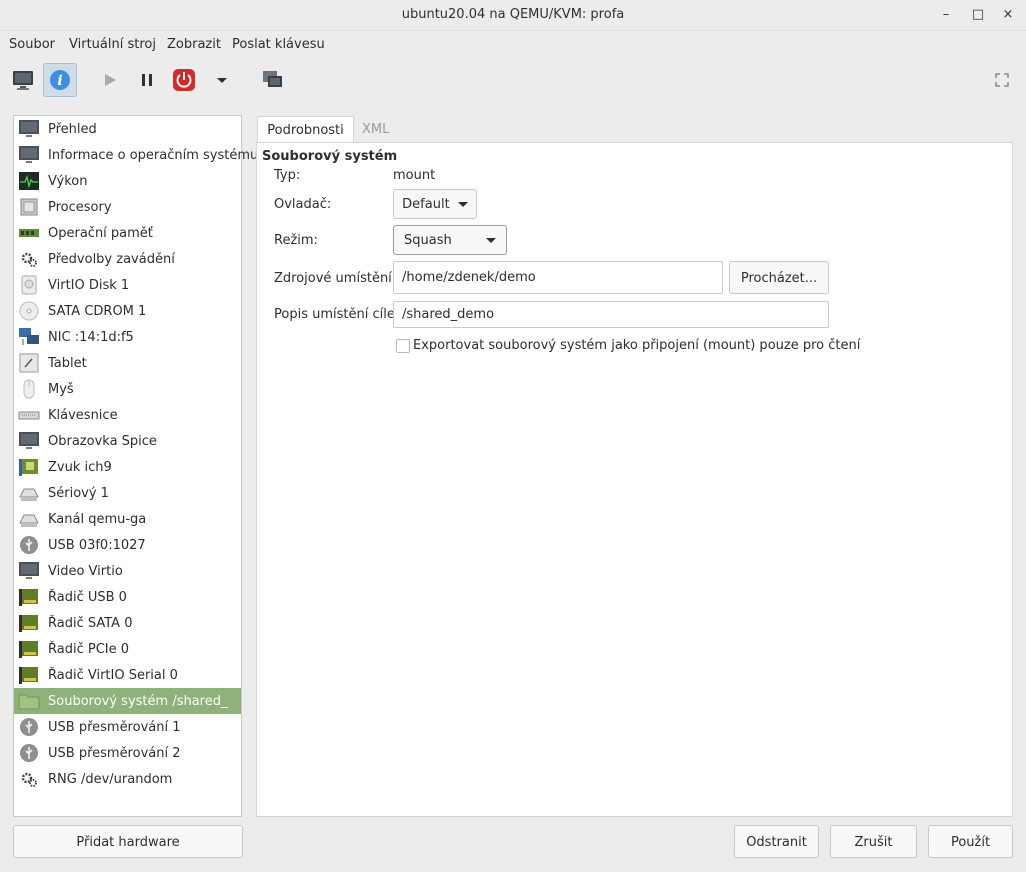 The height and width of the screenshot is (872, 1026). I want to click on svg-text: i, so click(59, 81).